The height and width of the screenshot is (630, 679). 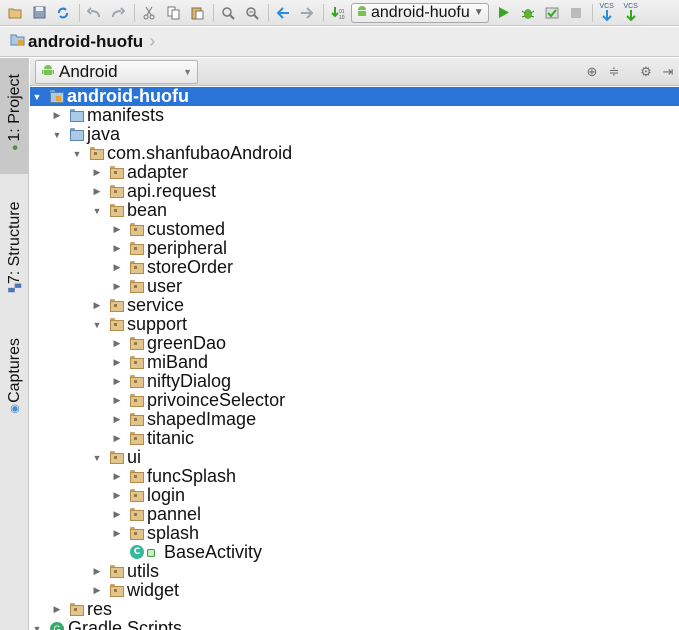 What do you see at coordinates (354, 362) in the screenshot?
I see `tree-row: ▶ miBand` at bounding box center [354, 362].